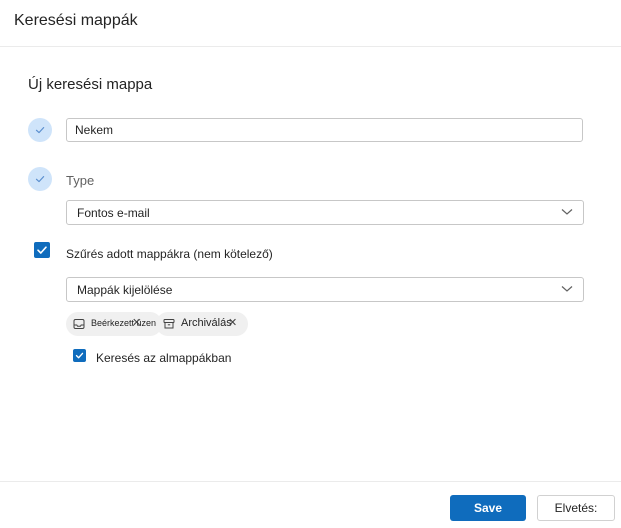 The image size is (621, 528). Describe the element at coordinates (80, 180) in the screenshot. I see `type-label: Type` at that location.